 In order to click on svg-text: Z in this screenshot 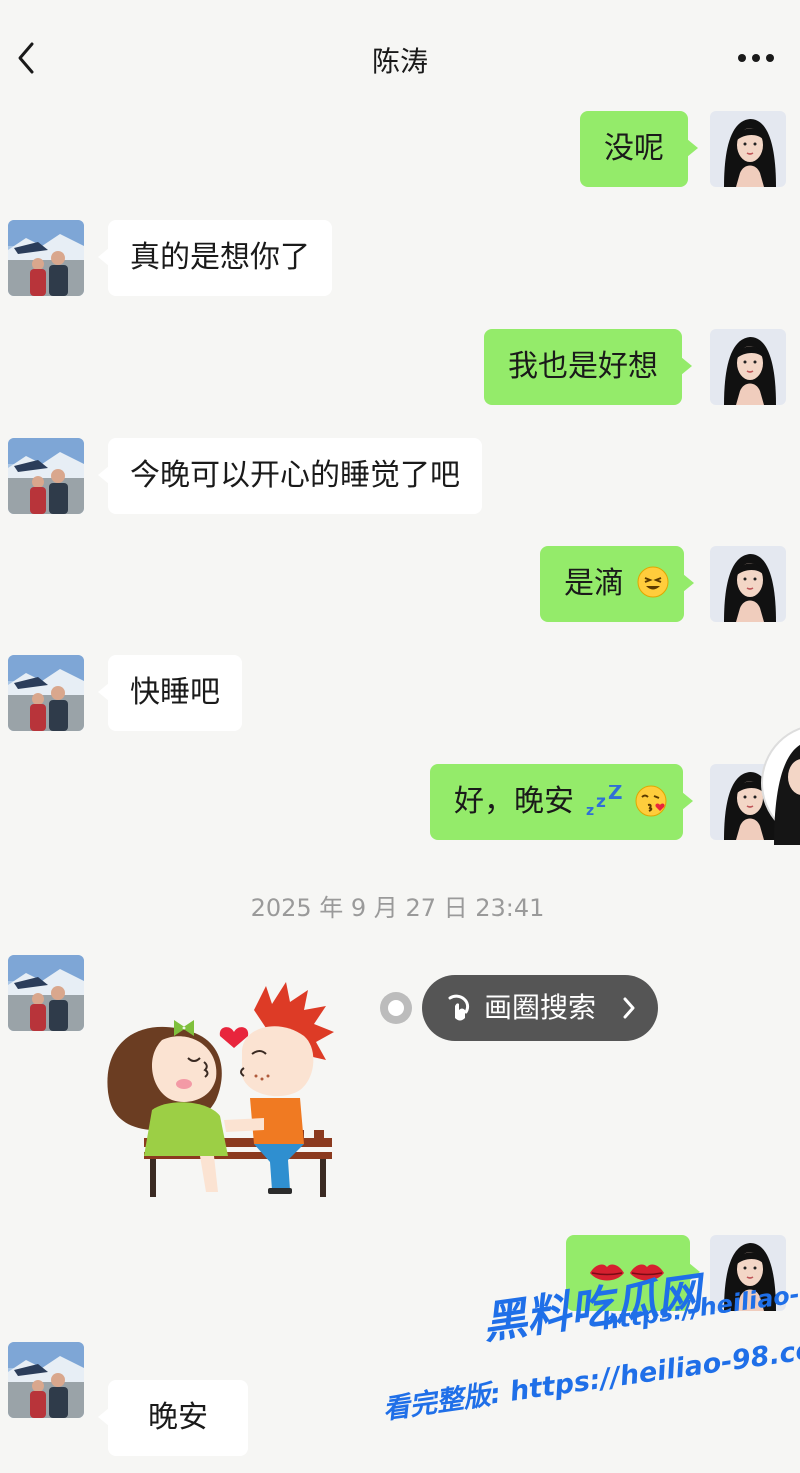, I will do `click(615, 794)`.